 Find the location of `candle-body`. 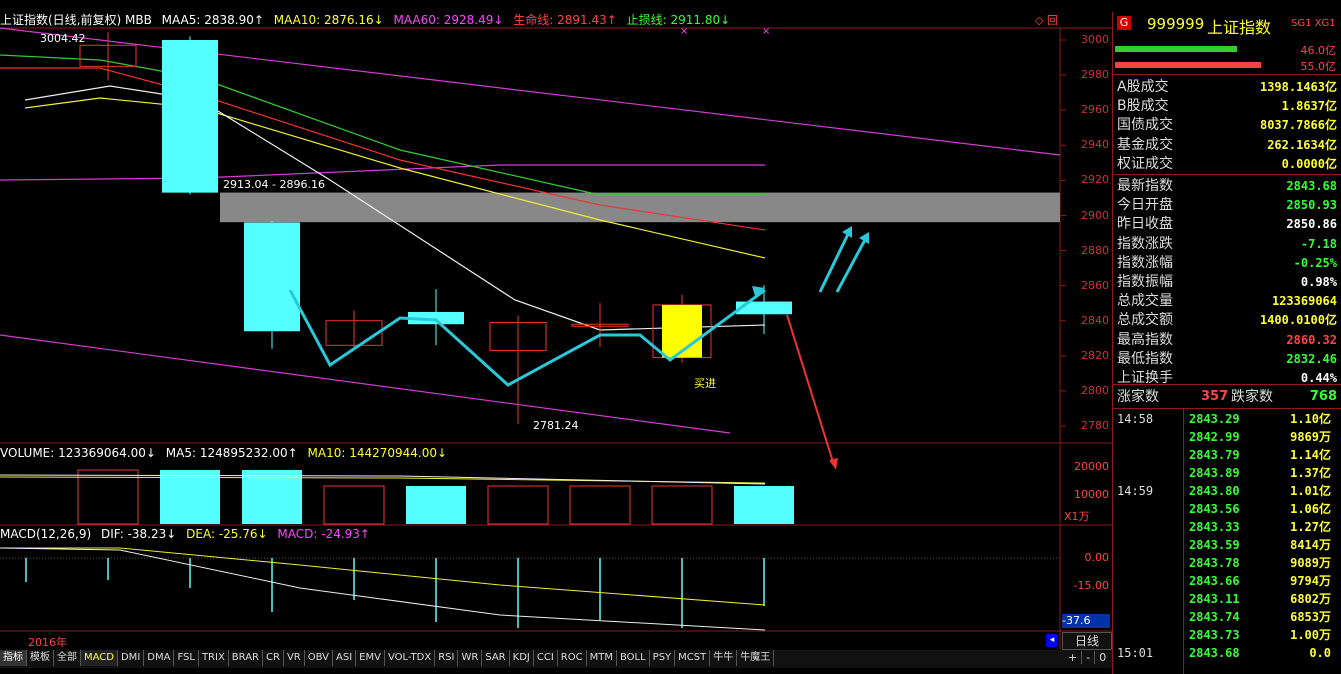

candle-body is located at coordinates (190, 116).